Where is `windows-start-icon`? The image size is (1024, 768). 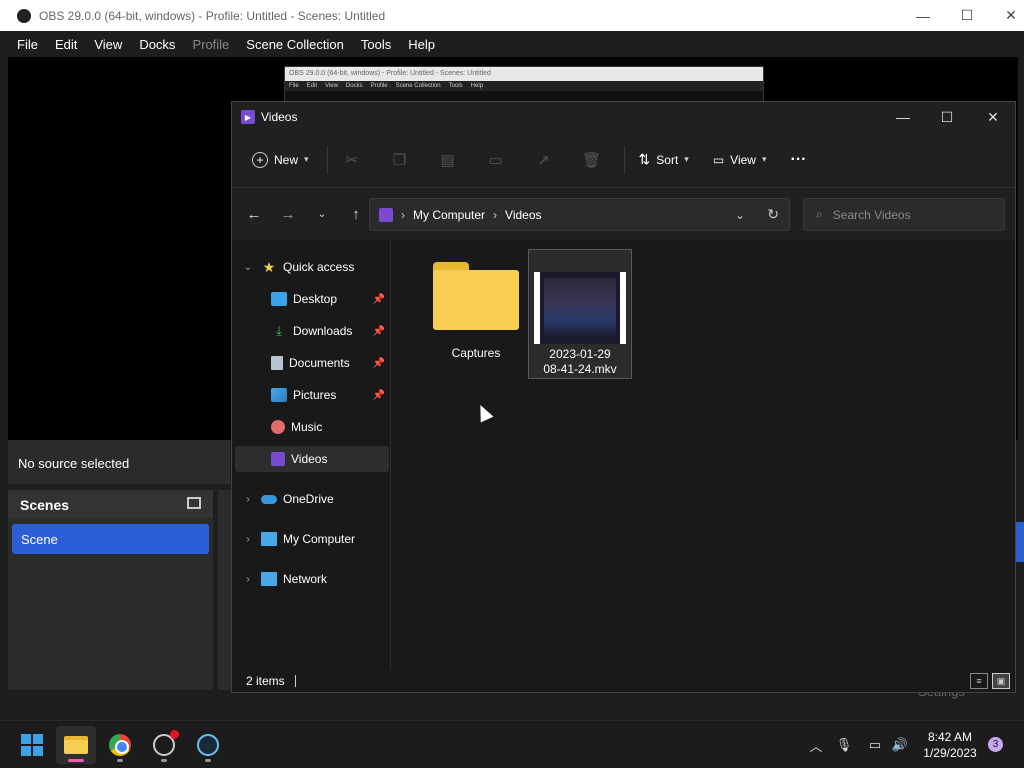
windows-start-icon is located at coordinates (32, 745).